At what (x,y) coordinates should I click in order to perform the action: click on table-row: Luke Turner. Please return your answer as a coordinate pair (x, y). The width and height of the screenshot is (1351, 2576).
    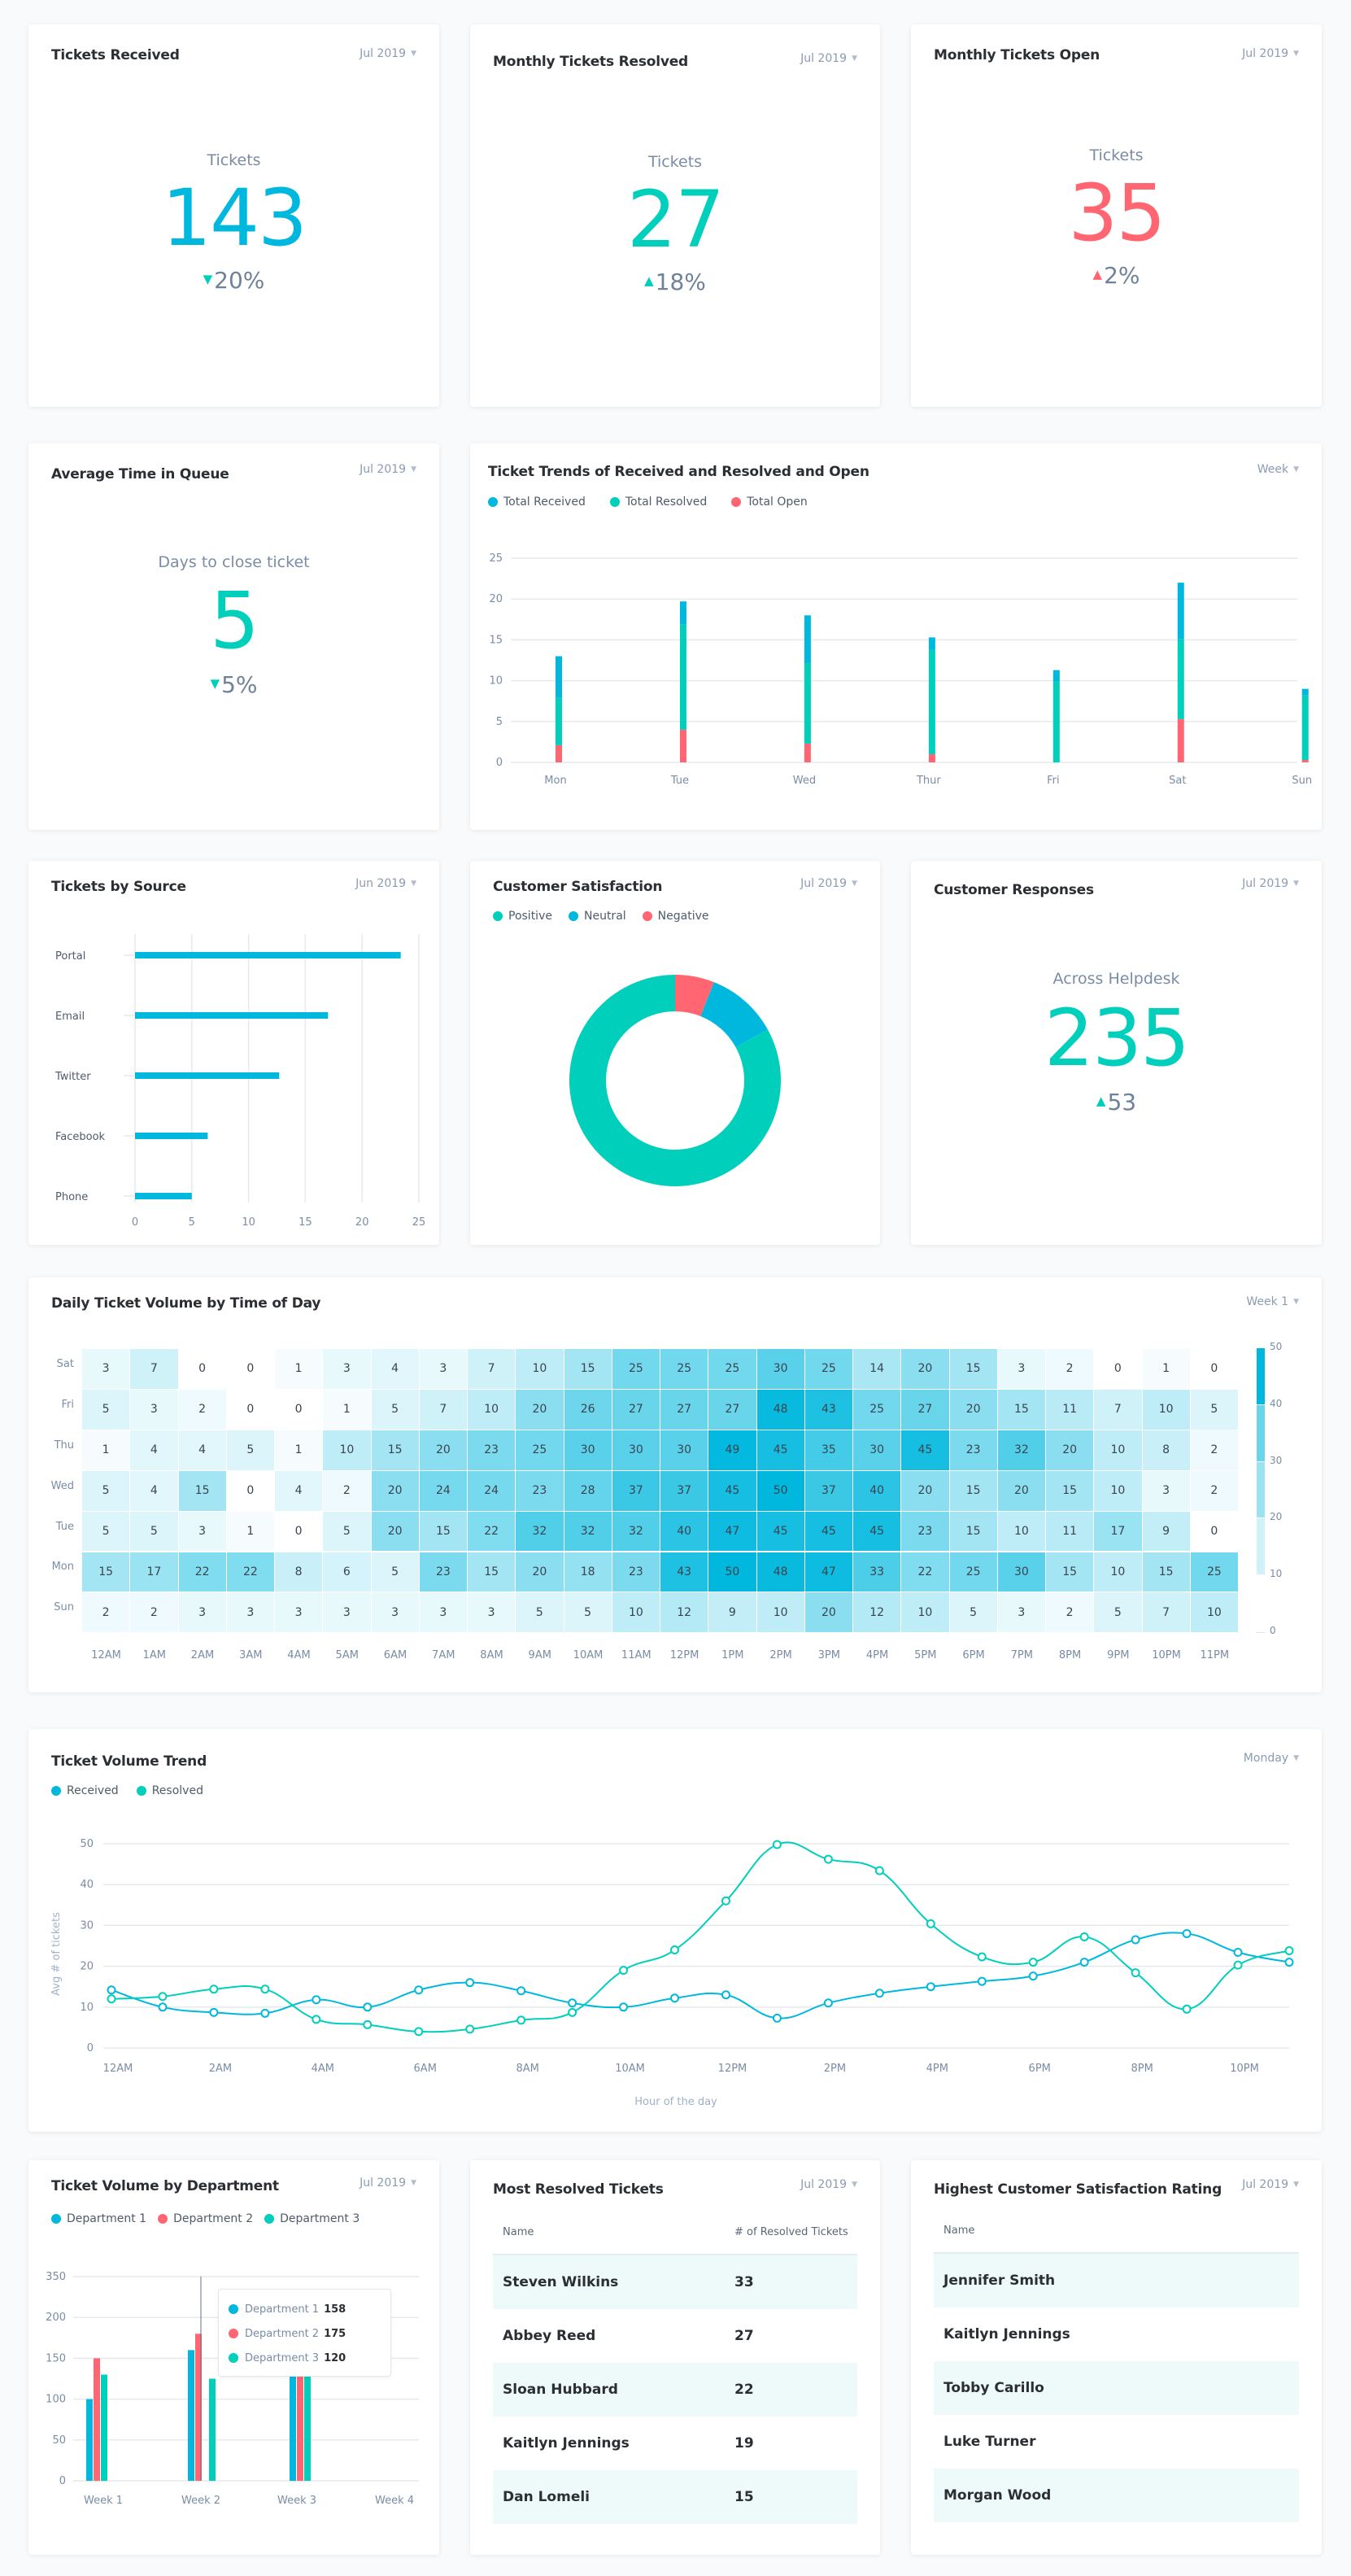
    Looking at the image, I should click on (1116, 2442).